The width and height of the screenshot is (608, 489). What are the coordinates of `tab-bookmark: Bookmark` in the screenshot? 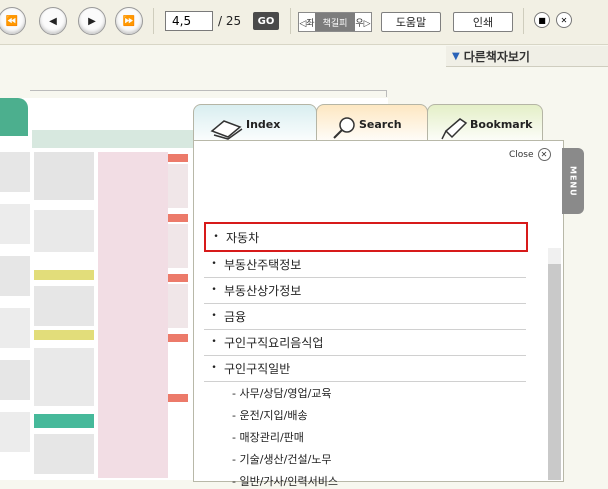 It's located at (485, 124).